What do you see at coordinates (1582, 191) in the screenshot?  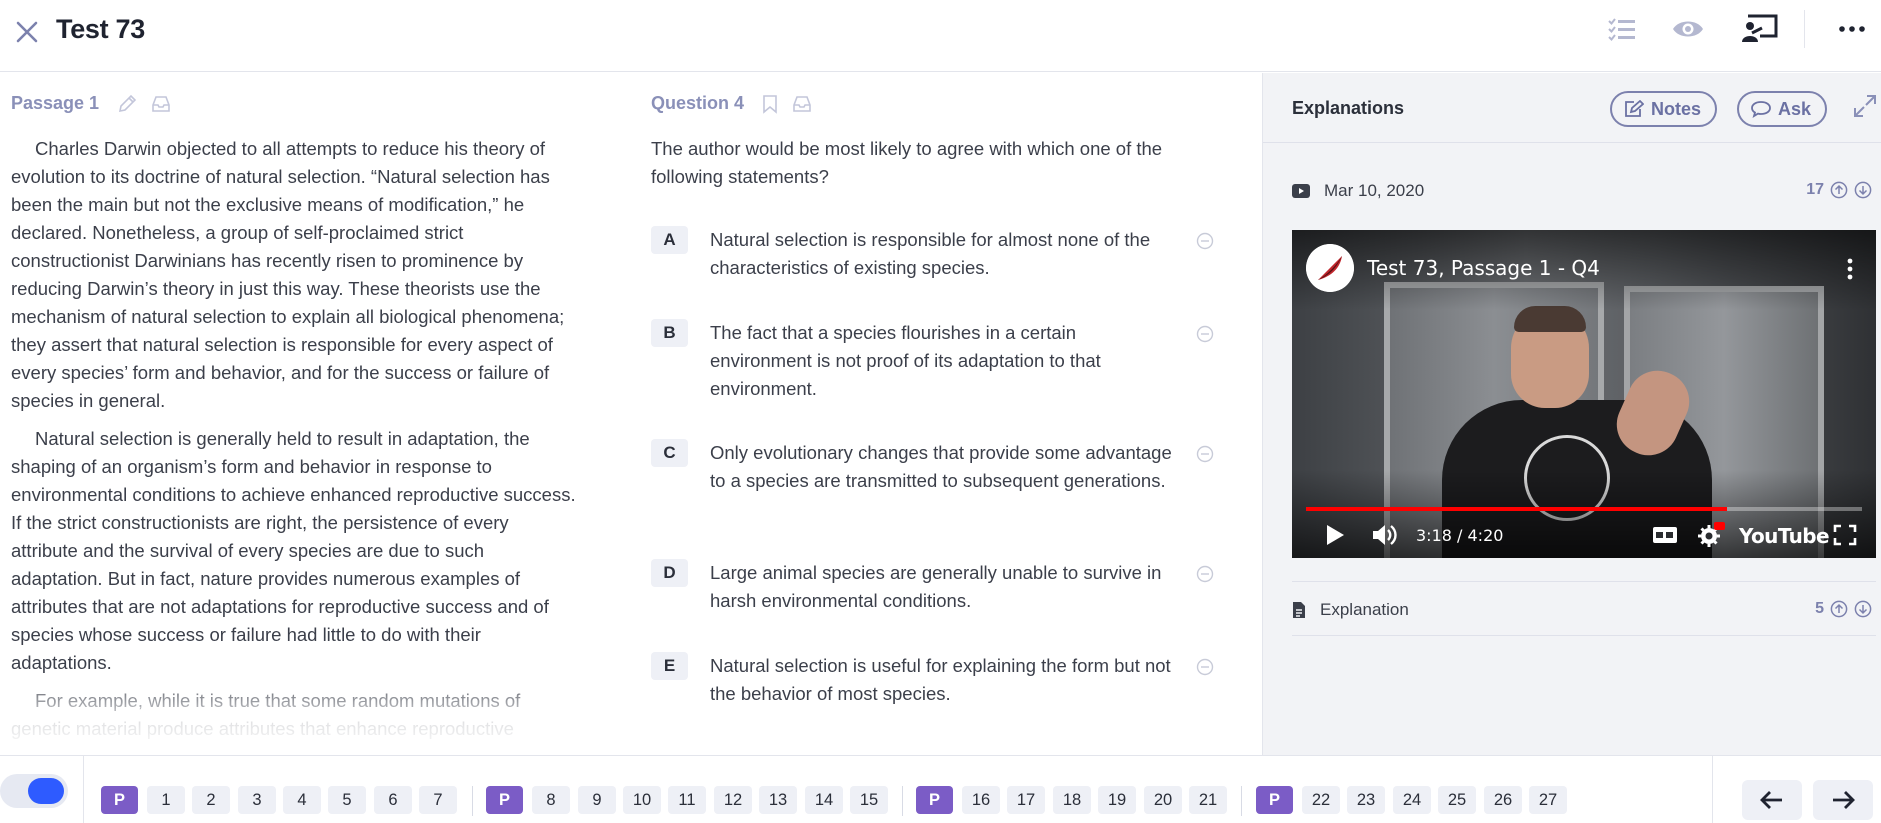 I see `video-explanation-row: Mar 10, 2020 17` at bounding box center [1582, 191].